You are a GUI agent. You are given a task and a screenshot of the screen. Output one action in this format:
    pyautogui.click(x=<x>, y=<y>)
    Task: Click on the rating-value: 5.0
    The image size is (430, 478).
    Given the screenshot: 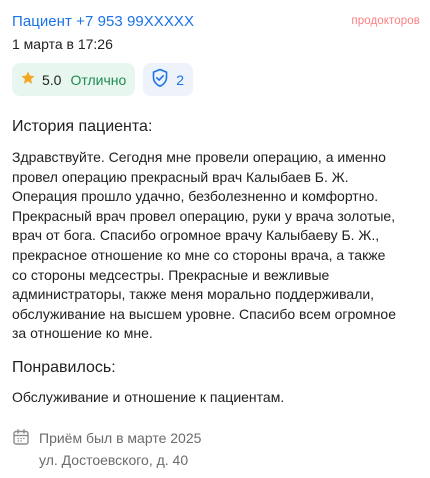 What is the action you would take?
    pyautogui.click(x=52, y=79)
    